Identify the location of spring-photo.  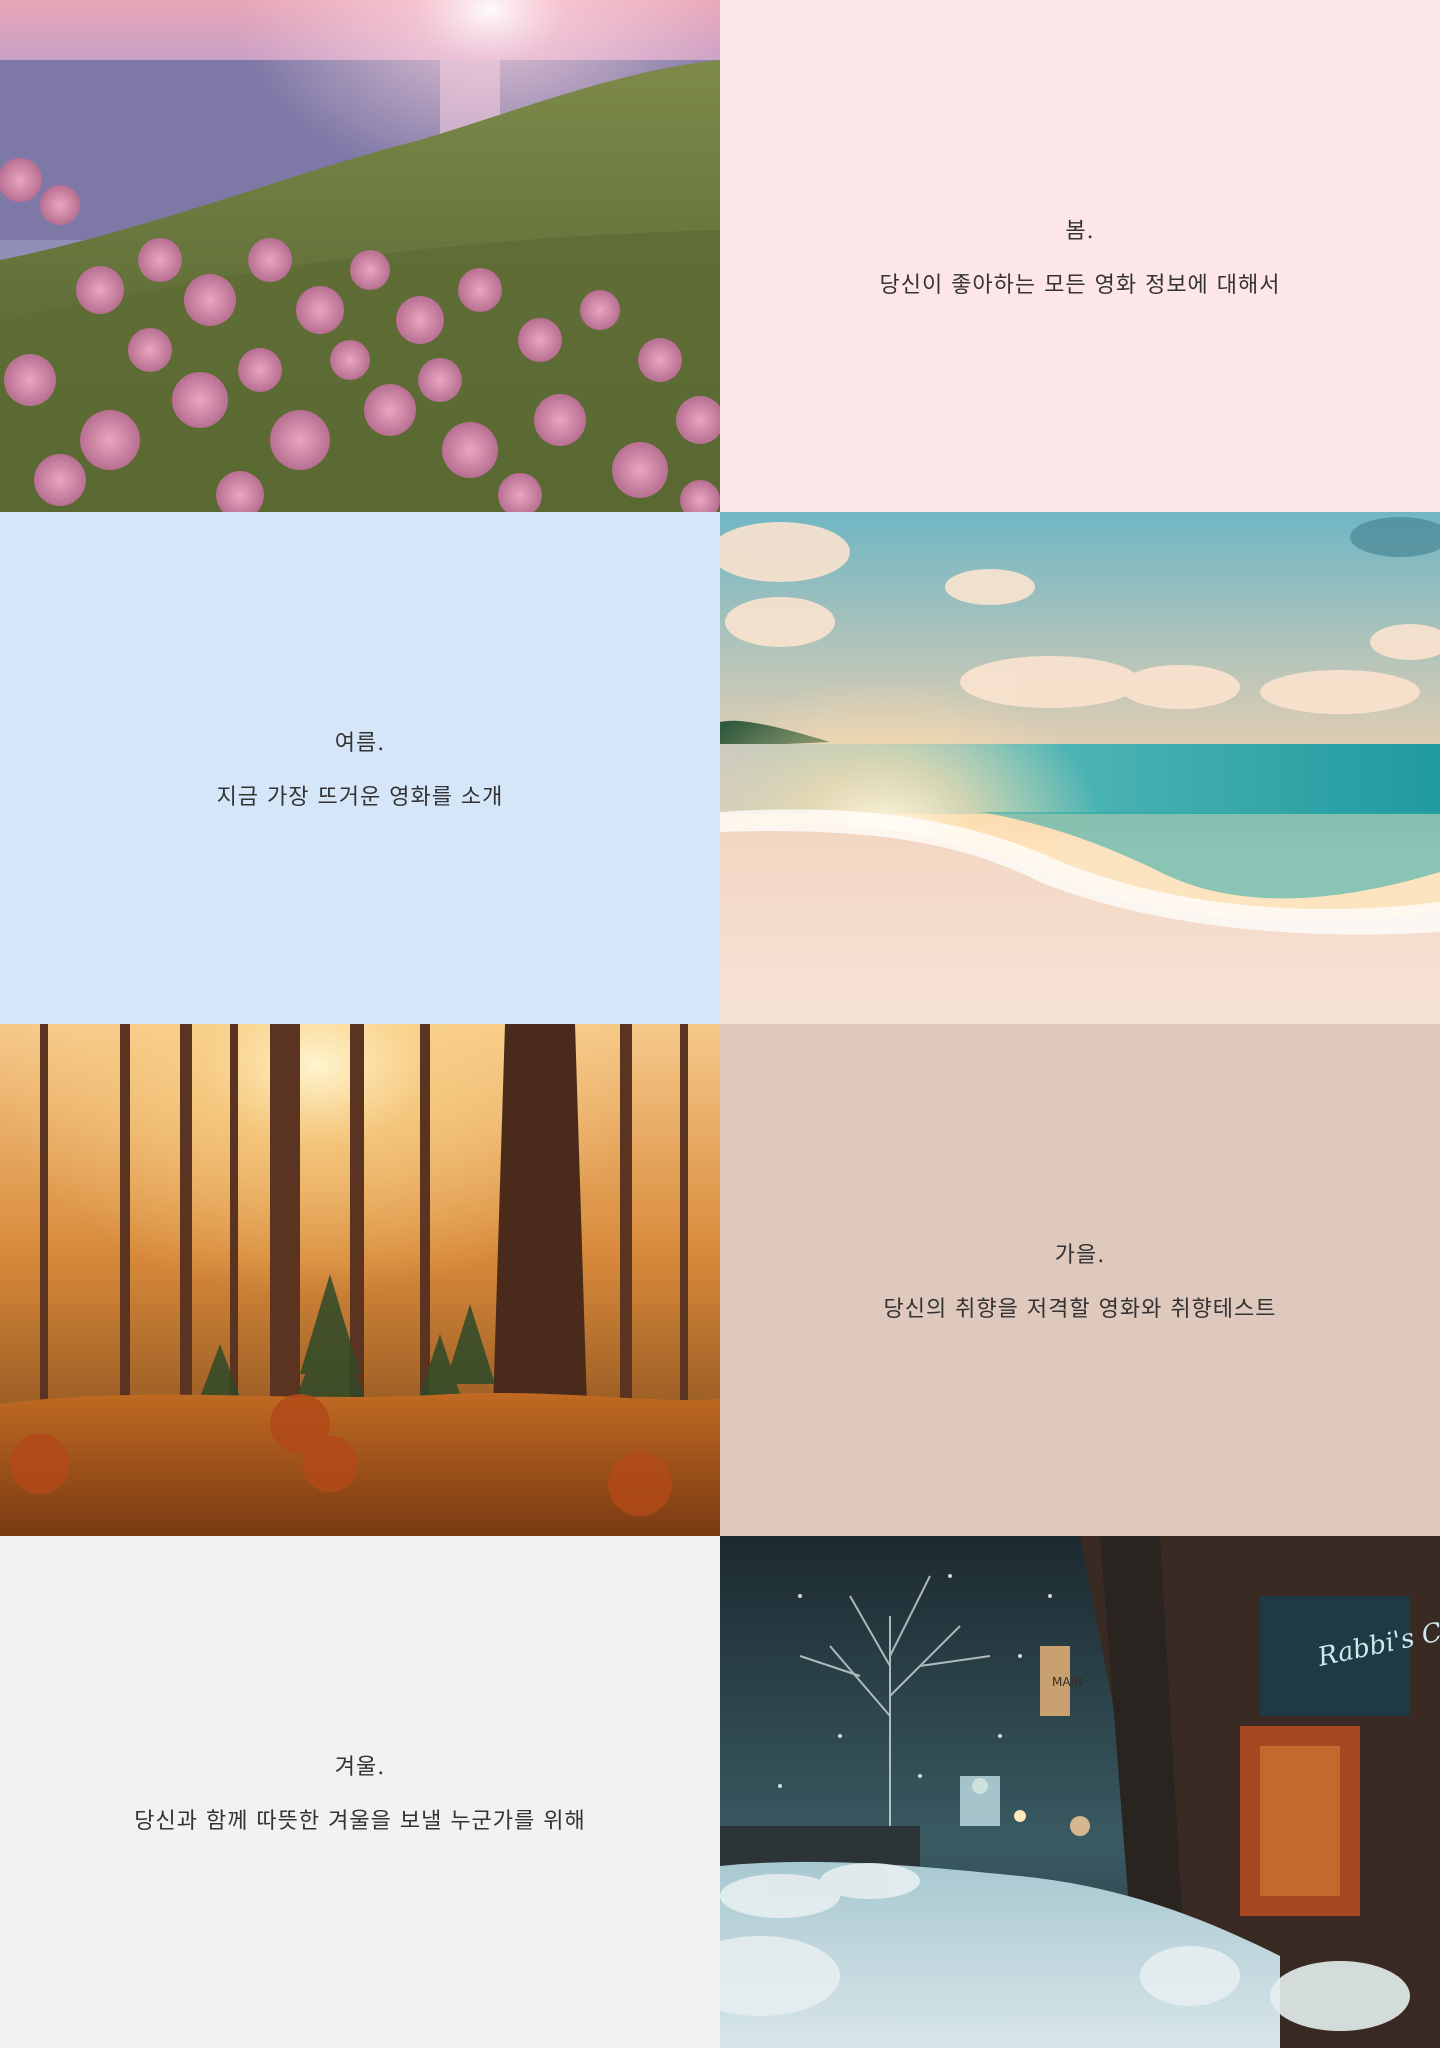
(360, 256).